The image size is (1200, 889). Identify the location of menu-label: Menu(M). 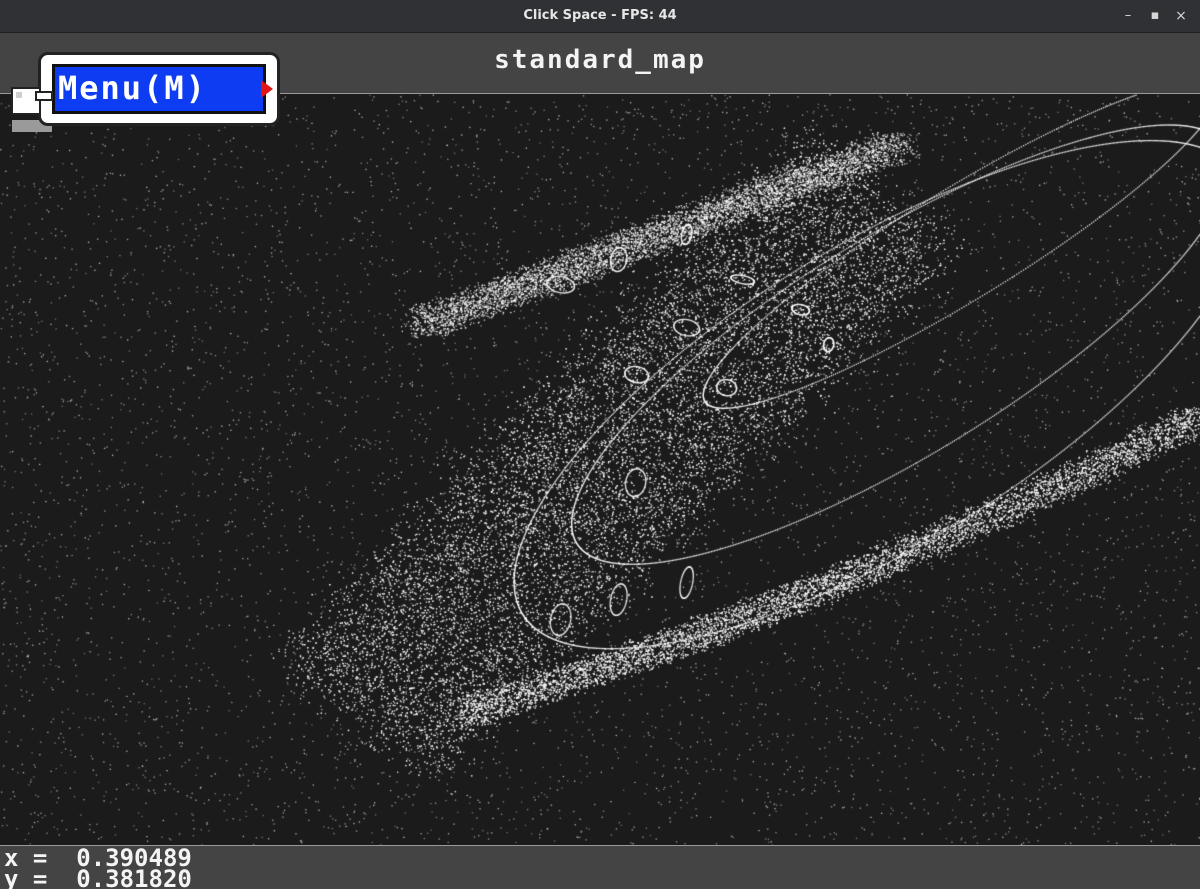
(132, 88).